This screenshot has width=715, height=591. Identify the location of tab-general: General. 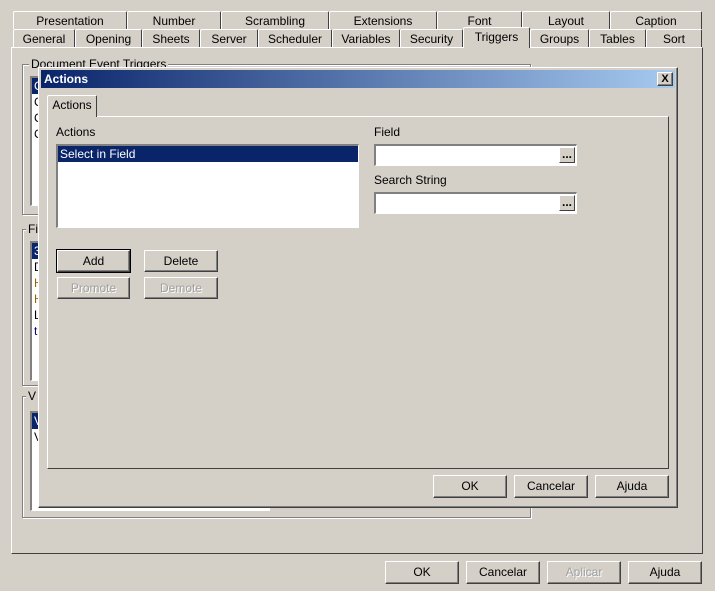
(44, 38).